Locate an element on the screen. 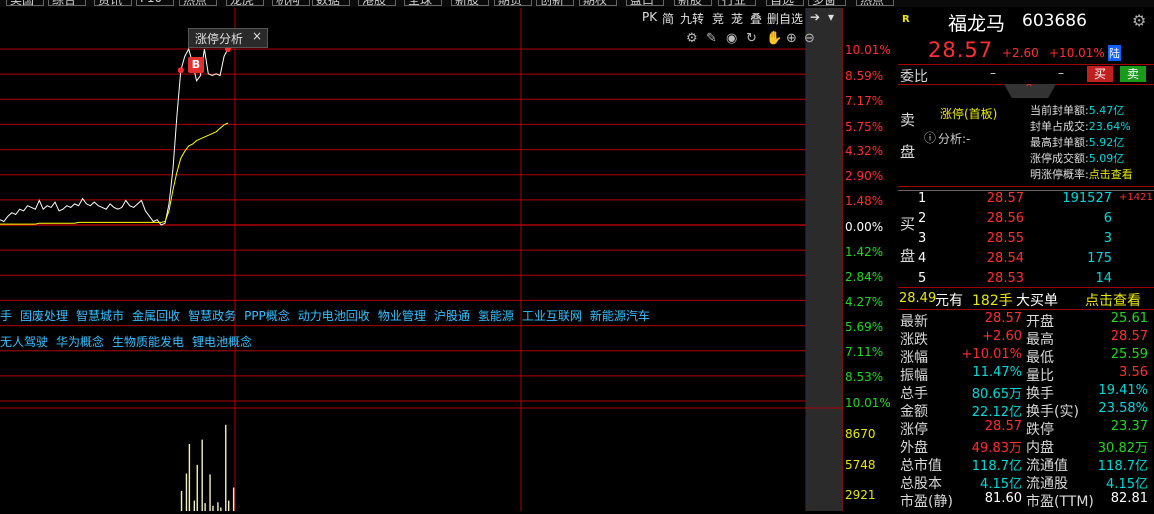 The image size is (1154, 514). concept-tag: 生物质能发电 is located at coordinates (148, 342).